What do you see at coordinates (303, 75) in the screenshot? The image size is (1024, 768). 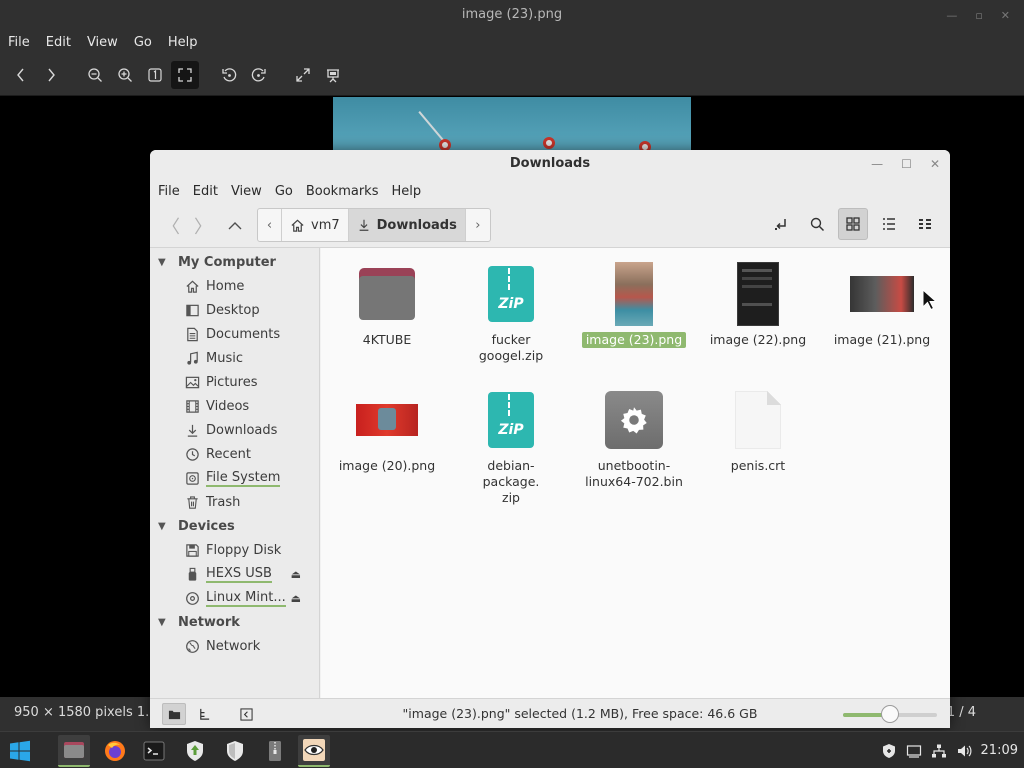 I see `viewer-fullscreen-button` at bounding box center [303, 75].